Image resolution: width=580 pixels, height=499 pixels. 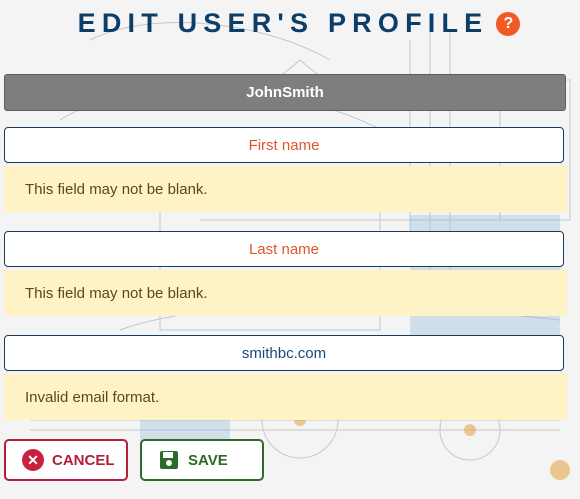 I want to click on save-button: SAVE, so click(x=202, y=460).